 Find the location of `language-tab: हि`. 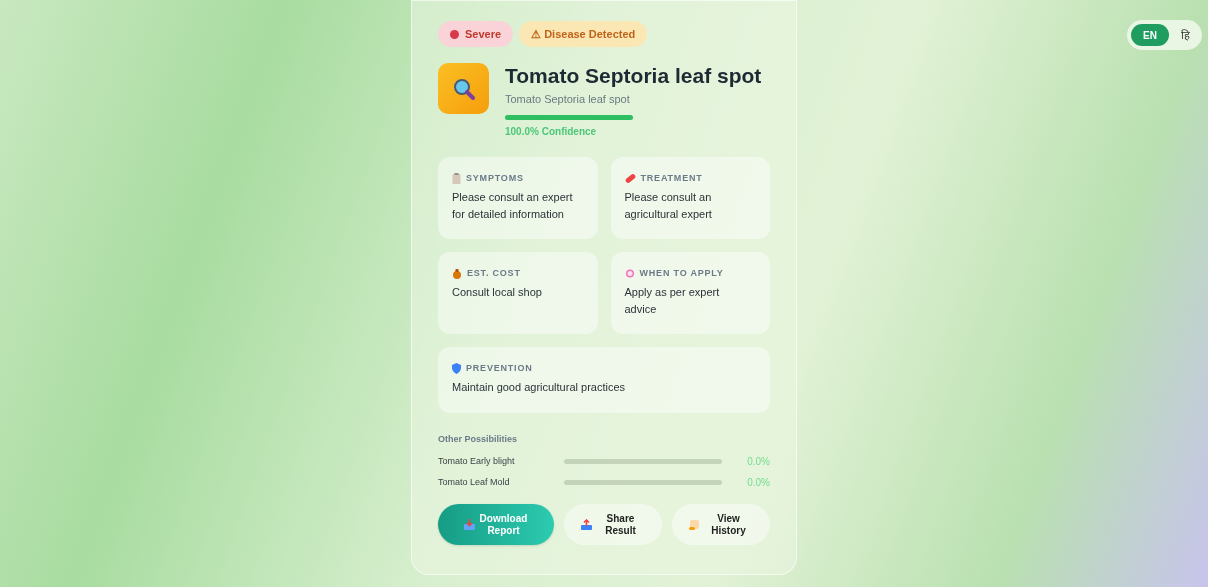

language-tab: हि is located at coordinates (1185, 35).